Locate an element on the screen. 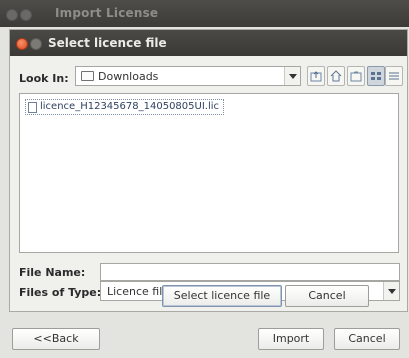 The width and height of the screenshot is (409, 358). dialog-titlebar: Select licence file is located at coordinates (208, 43).